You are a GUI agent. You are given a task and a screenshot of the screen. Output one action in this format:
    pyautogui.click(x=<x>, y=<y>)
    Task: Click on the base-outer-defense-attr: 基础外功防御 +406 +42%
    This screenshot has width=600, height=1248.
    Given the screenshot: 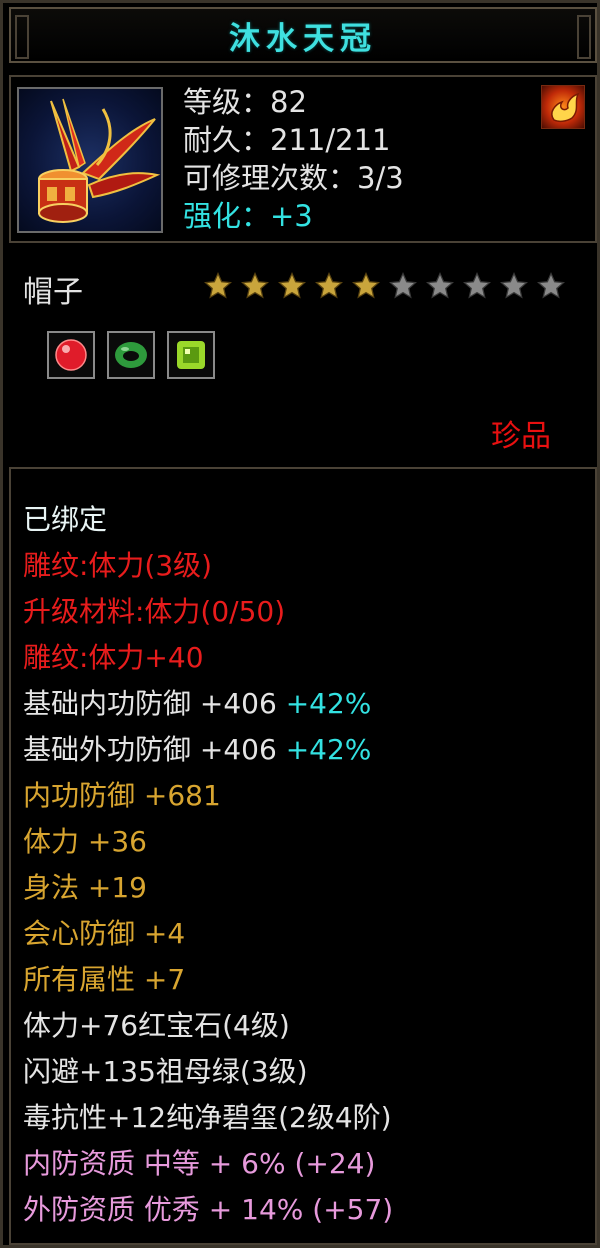 What is the action you would take?
    pyautogui.click(x=208, y=750)
    